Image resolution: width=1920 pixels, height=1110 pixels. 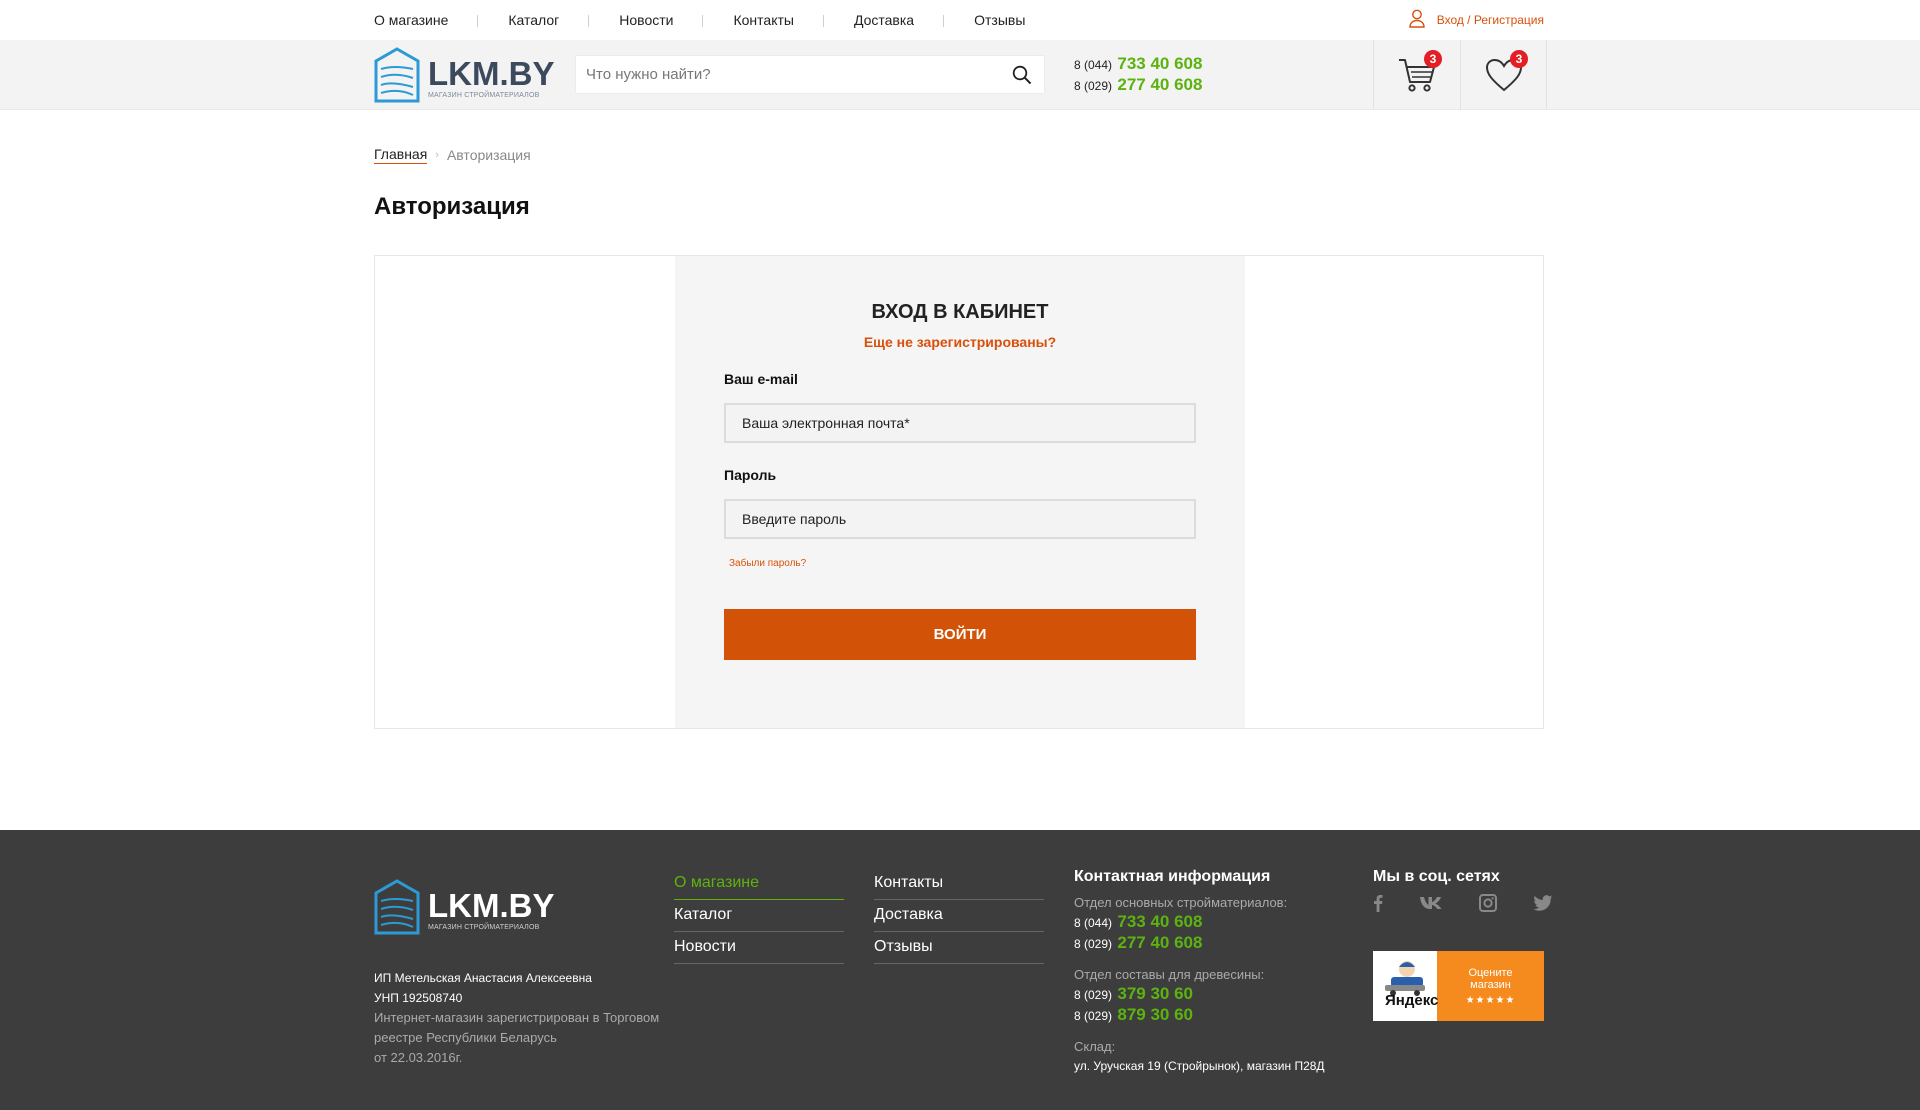 I want to click on topnav-item-reviews: Отзывы, so click(x=1014, y=20).